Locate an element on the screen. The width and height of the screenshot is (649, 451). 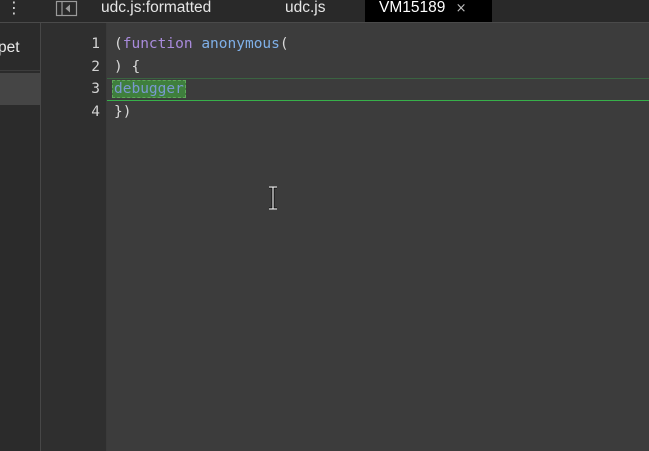
editor-tab-bar: ⋮ udc.js:formatted udc.js VM15189 × is located at coordinates (324, 11).